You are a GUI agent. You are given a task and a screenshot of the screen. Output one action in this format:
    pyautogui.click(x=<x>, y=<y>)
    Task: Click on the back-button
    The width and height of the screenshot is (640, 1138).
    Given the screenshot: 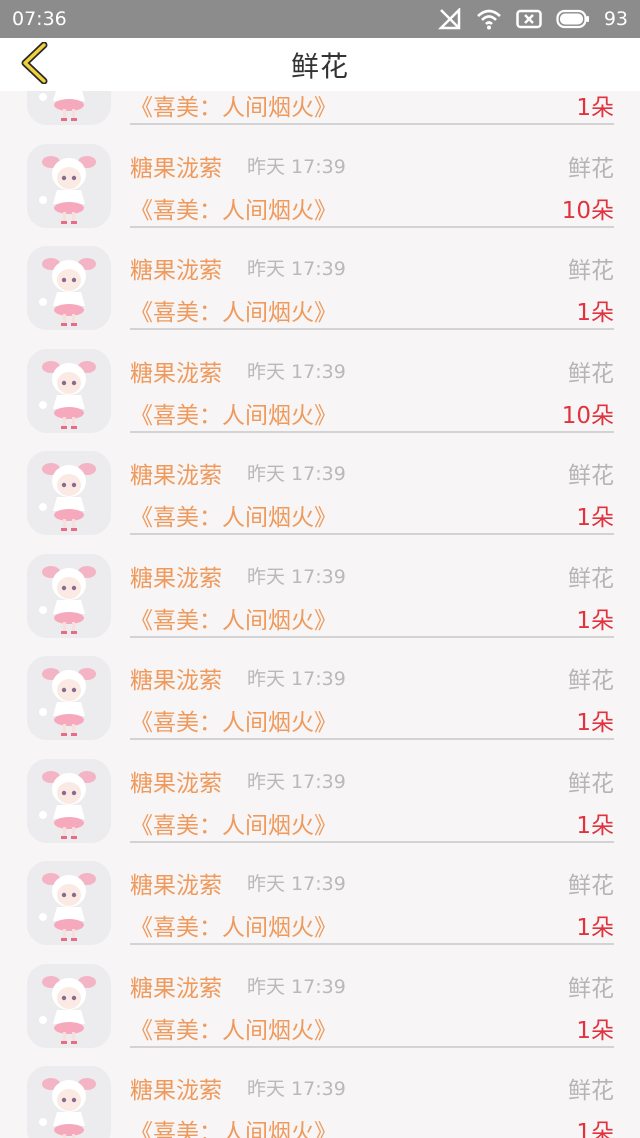 What is the action you would take?
    pyautogui.click(x=34, y=64)
    